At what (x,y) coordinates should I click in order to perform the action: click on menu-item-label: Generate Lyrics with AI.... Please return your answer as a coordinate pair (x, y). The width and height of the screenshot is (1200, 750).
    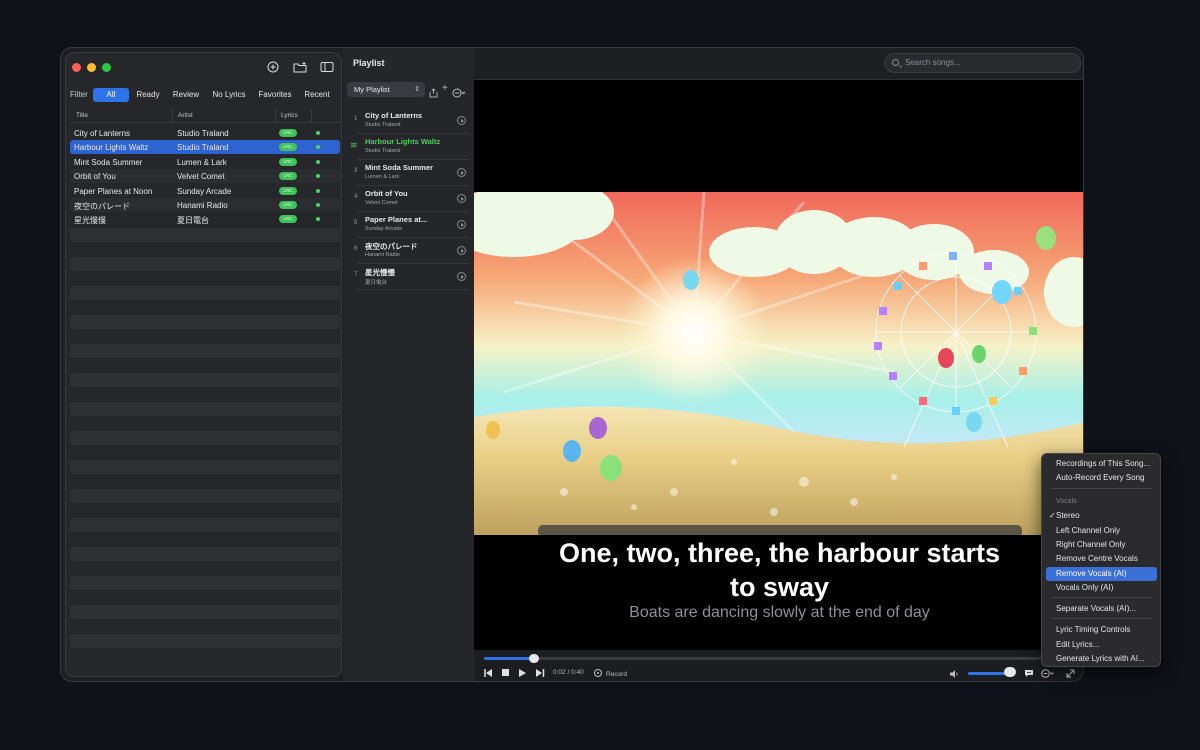
    Looking at the image, I should click on (1100, 658).